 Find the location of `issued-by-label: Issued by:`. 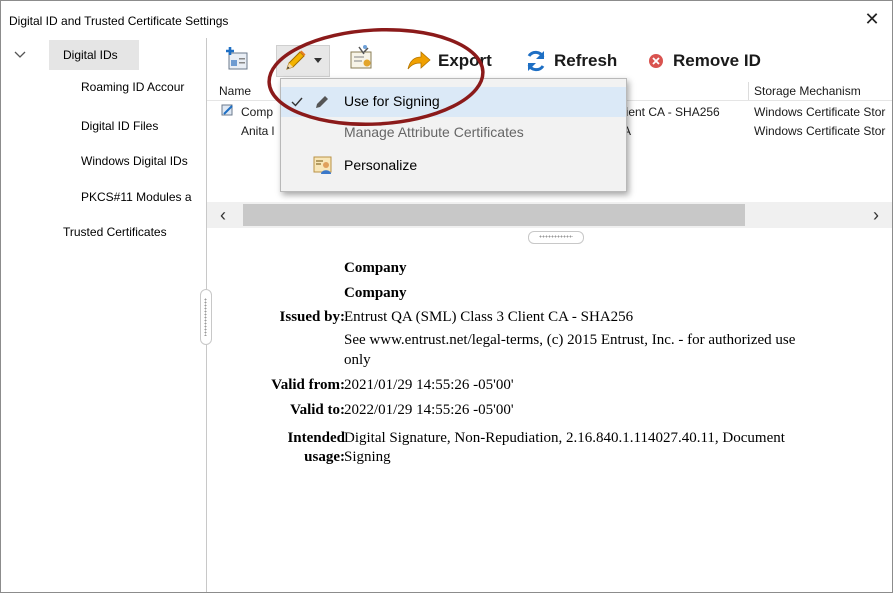

issued-by-label: Issued by: is located at coordinates (312, 317).